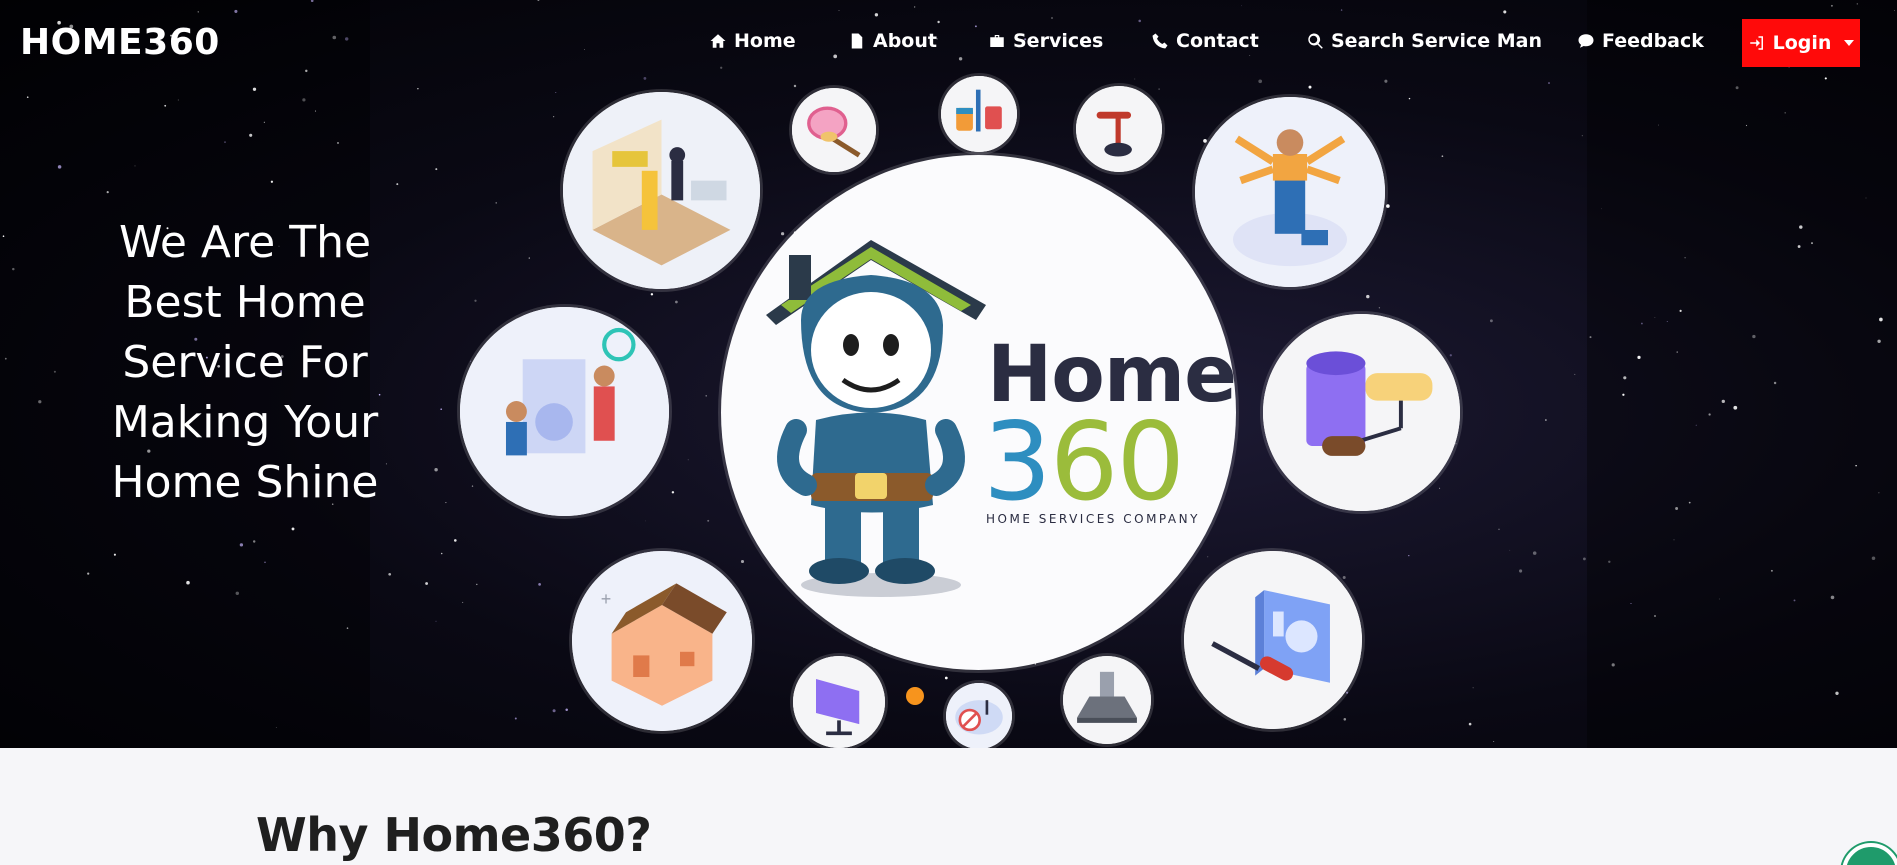  What do you see at coordinates (1849, 43) in the screenshot?
I see `chevron-down-icon` at bounding box center [1849, 43].